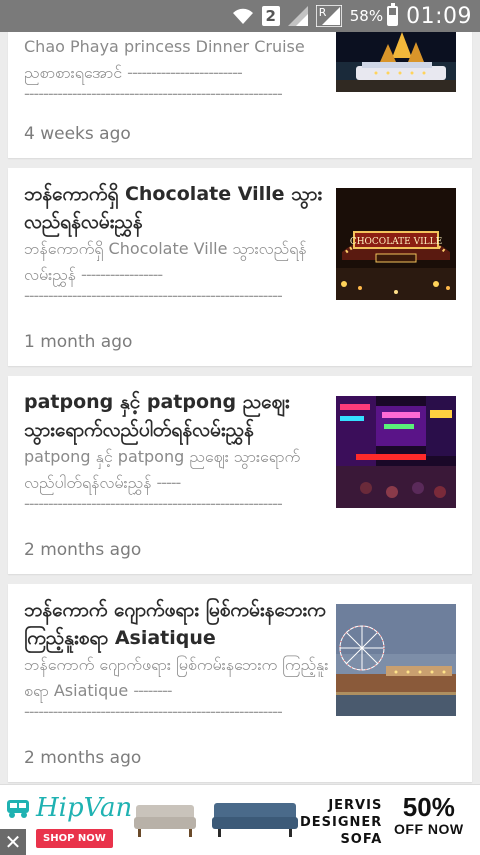 This screenshot has height=855, width=480. Describe the element at coordinates (13, 842) in the screenshot. I see `close-ad-button: ✕` at that location.